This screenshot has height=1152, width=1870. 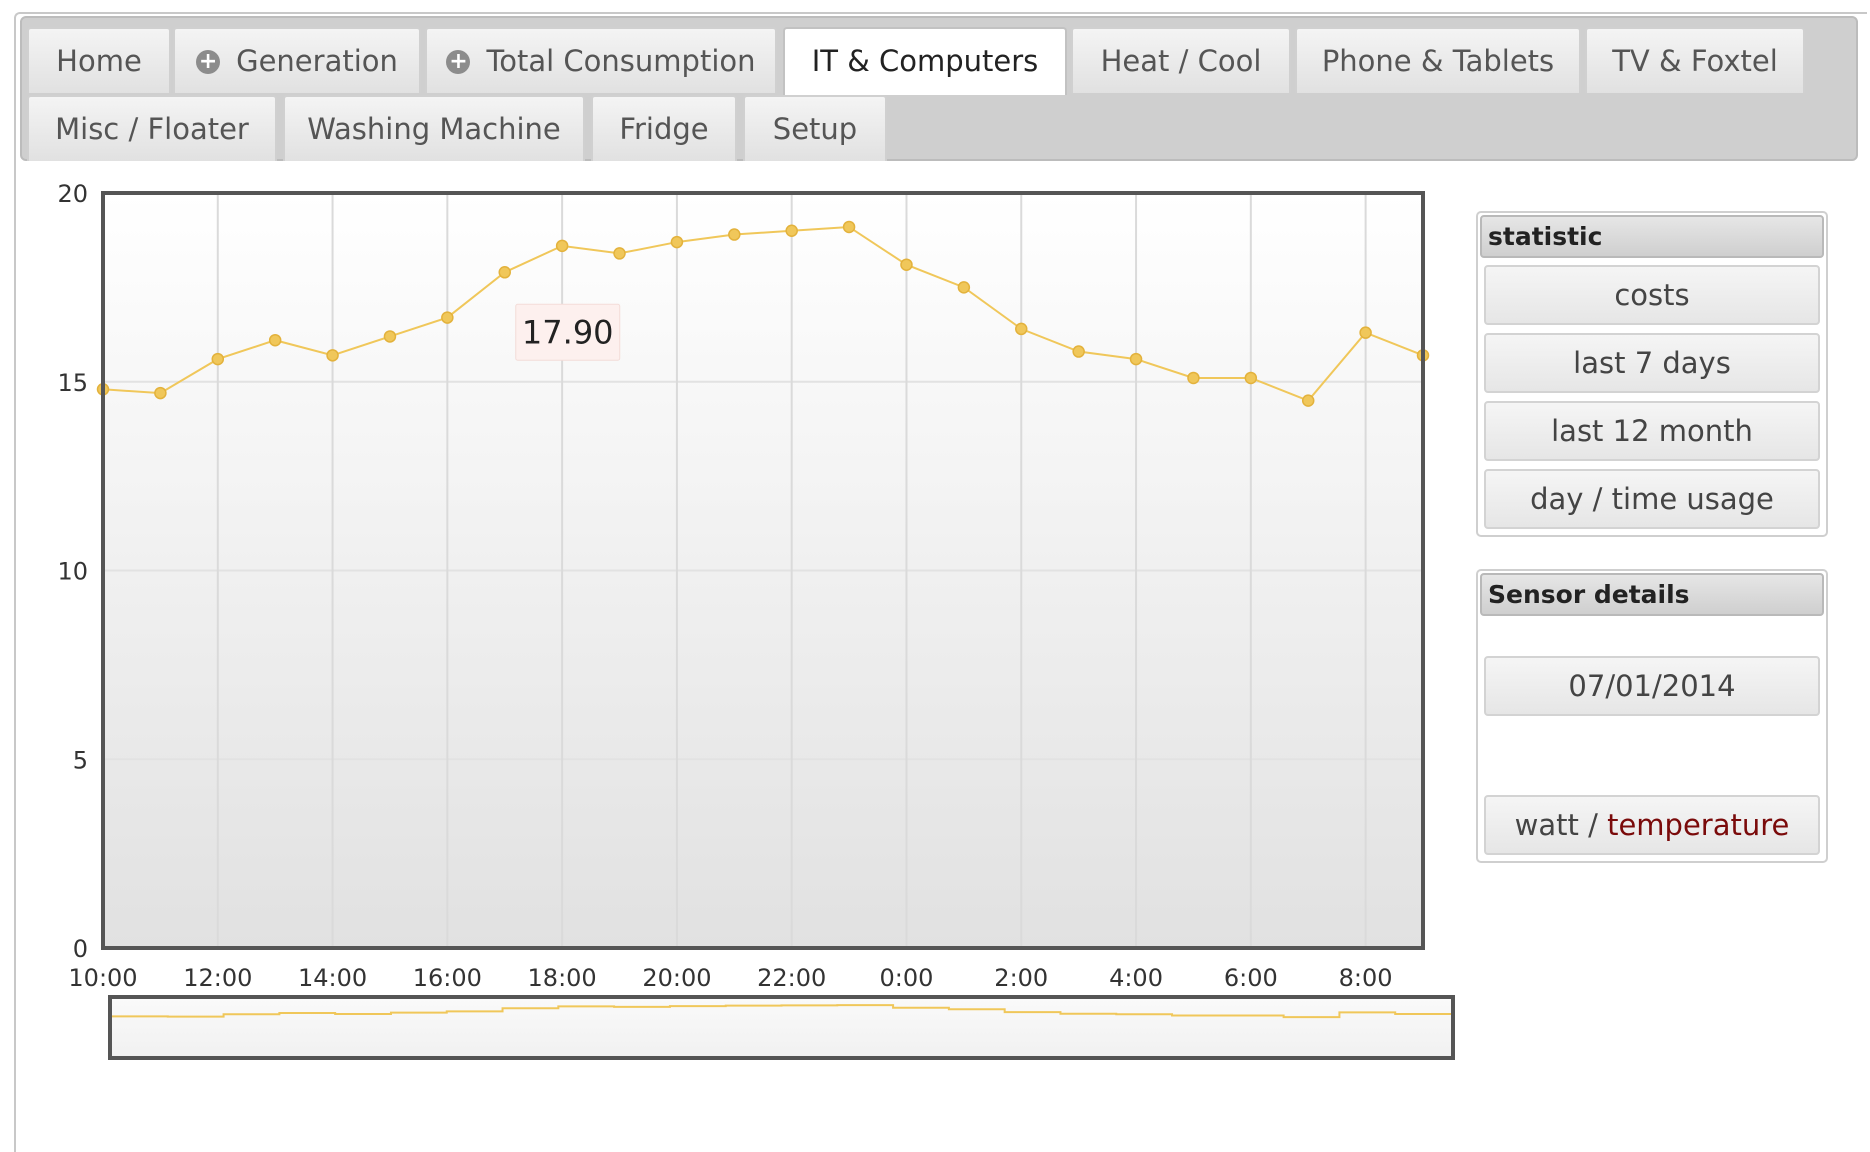 What do you see at coordinates (1652, 363) in the screenshot?
I see `last-7-days-button: last 7 days` at bounding box center [1652, 363].